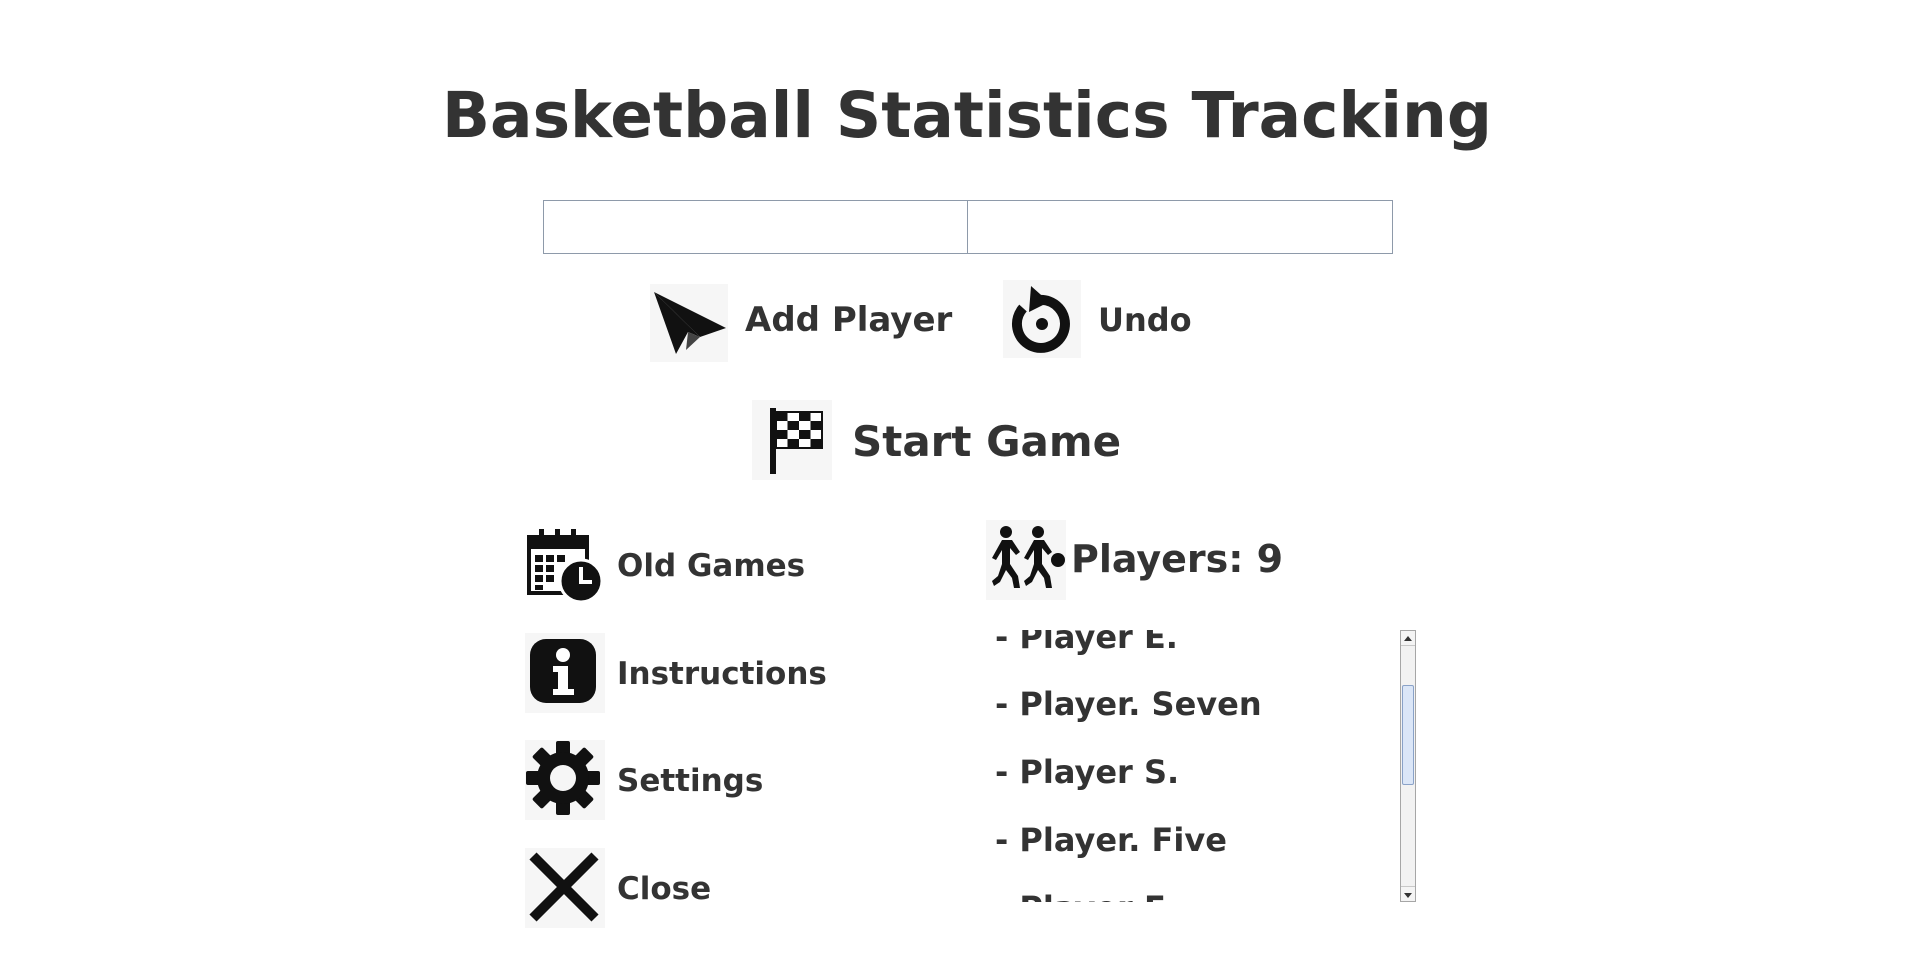 The height and width of the screenshot is (976, 1920). What do you see at coordinates (1180, 227) in the screenshot?
I see `last-name-input` at bounding box center [1180, 227].